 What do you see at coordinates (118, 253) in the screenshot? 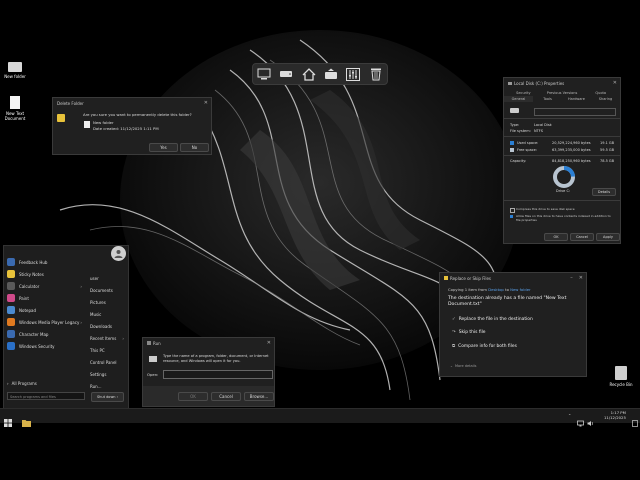
I see `user-avatar` at bounding box center [118, 253].